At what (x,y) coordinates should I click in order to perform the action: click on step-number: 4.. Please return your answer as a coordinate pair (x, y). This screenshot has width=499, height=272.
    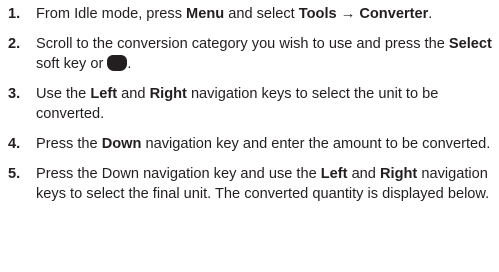
    Looking at the image, I should click on (14, 144).